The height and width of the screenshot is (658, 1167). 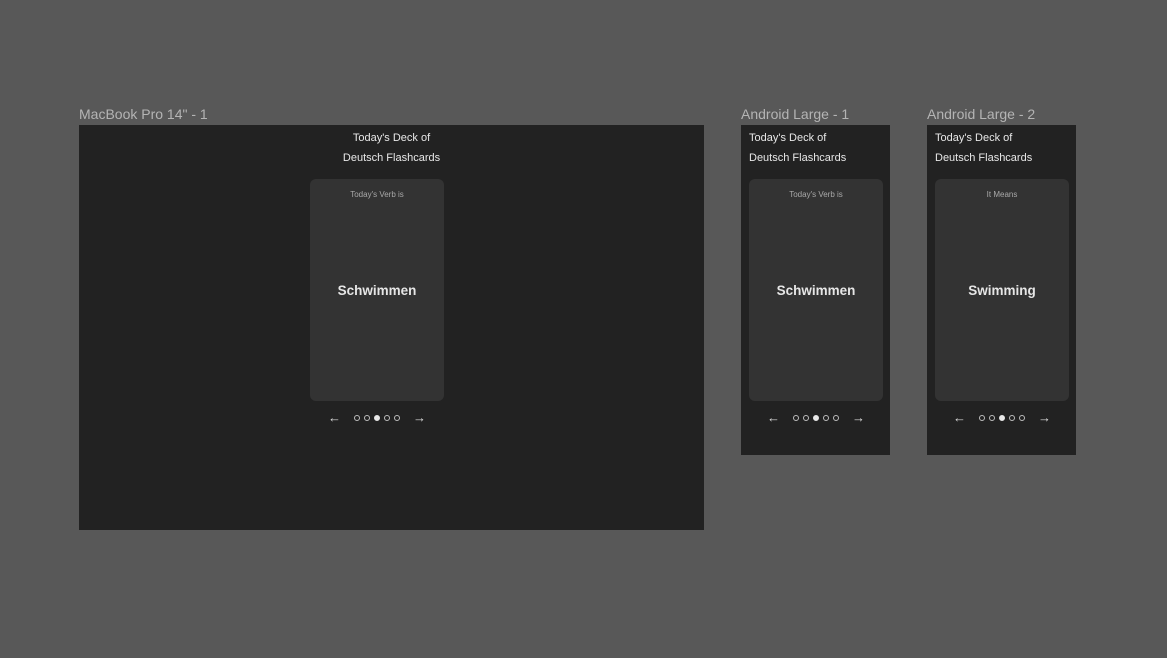 I want to click on flashcard: It Means Swimming, so click(x=1002, y=290).